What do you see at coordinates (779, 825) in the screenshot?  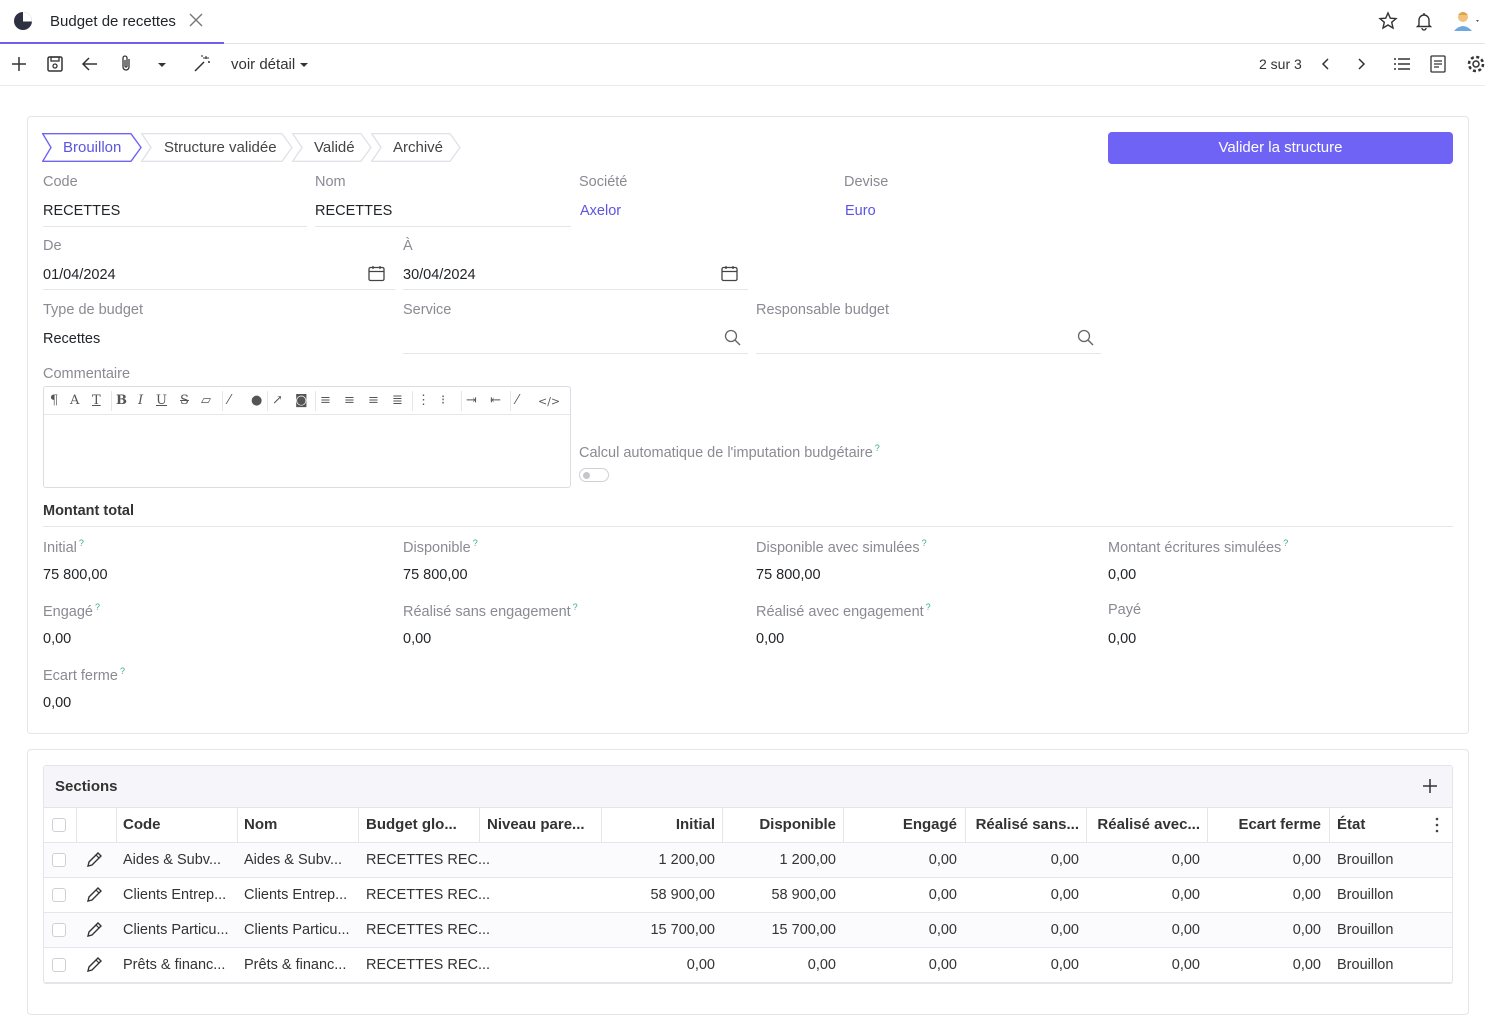 I see `col-disponible: Disponible` at bounding box center [779, 825].